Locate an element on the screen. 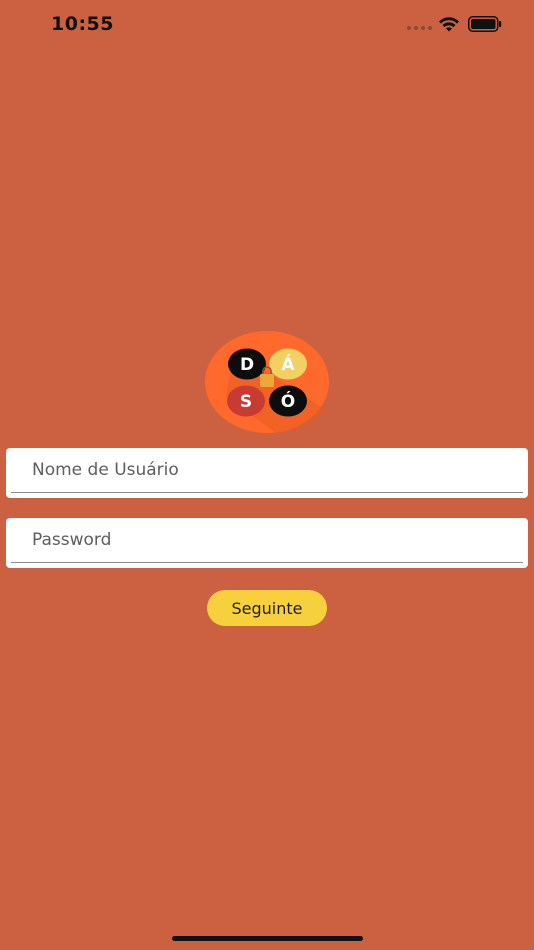 This screenshot has width=534, height=950. wifi-icon is located at coordinates (449, 24).